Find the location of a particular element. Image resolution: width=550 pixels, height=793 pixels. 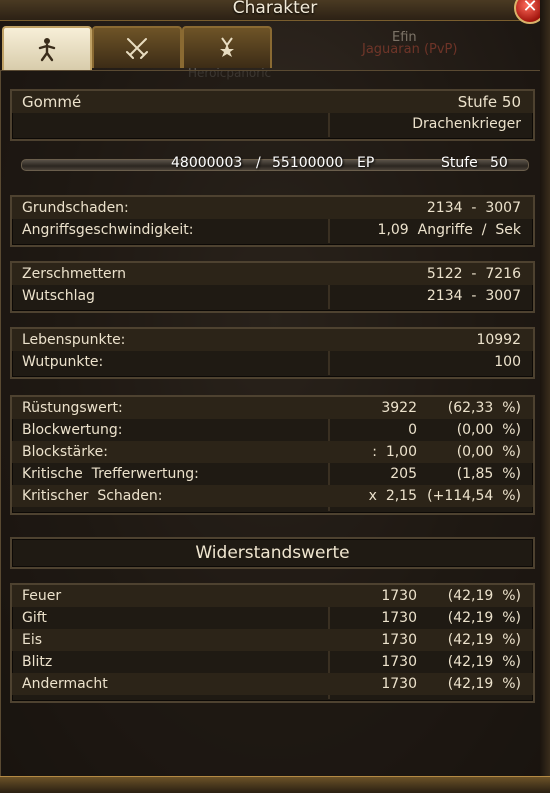

character-name: Gommé is located at coordinates (52, 102).